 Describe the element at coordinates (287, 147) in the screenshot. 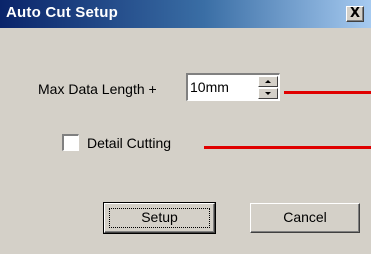

I see `annotation-line-detail-cutting` at that location.